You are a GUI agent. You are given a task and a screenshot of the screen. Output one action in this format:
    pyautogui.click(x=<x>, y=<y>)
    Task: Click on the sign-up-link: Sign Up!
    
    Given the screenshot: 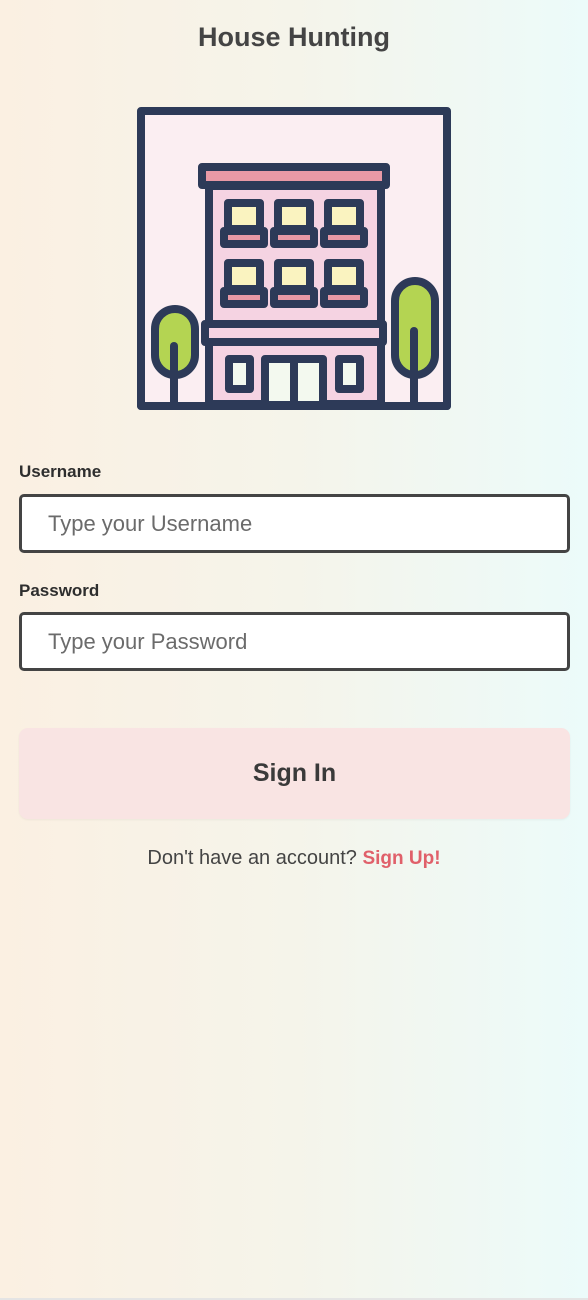 What is the action you would take?
    pyautogui.click(x=401, y=858)
    